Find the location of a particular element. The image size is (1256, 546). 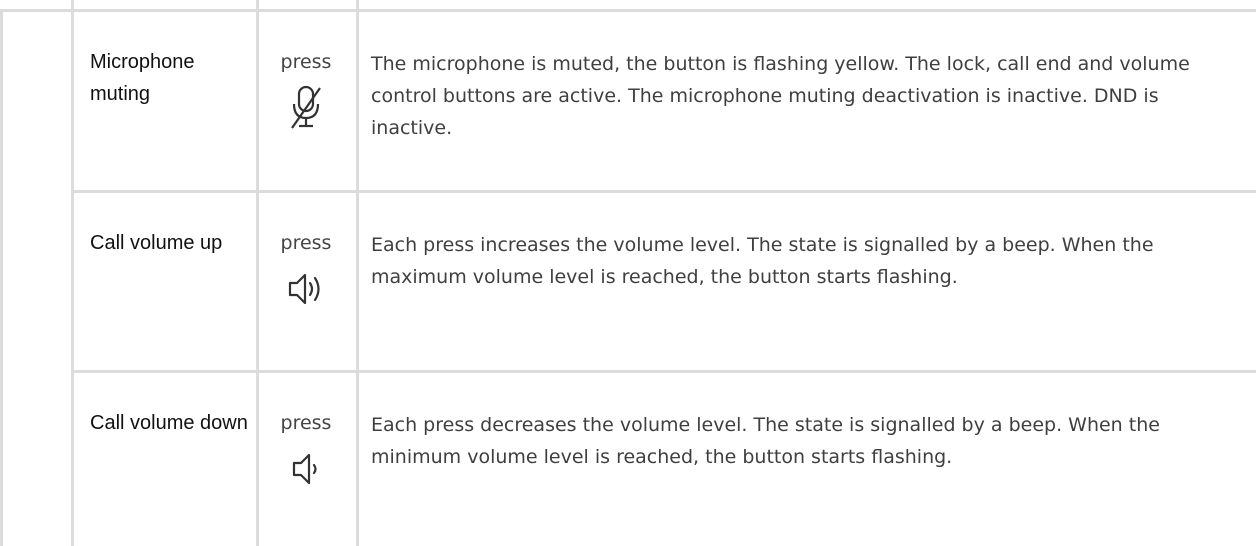

volume-down-icon is located at coordinates (304, 469).